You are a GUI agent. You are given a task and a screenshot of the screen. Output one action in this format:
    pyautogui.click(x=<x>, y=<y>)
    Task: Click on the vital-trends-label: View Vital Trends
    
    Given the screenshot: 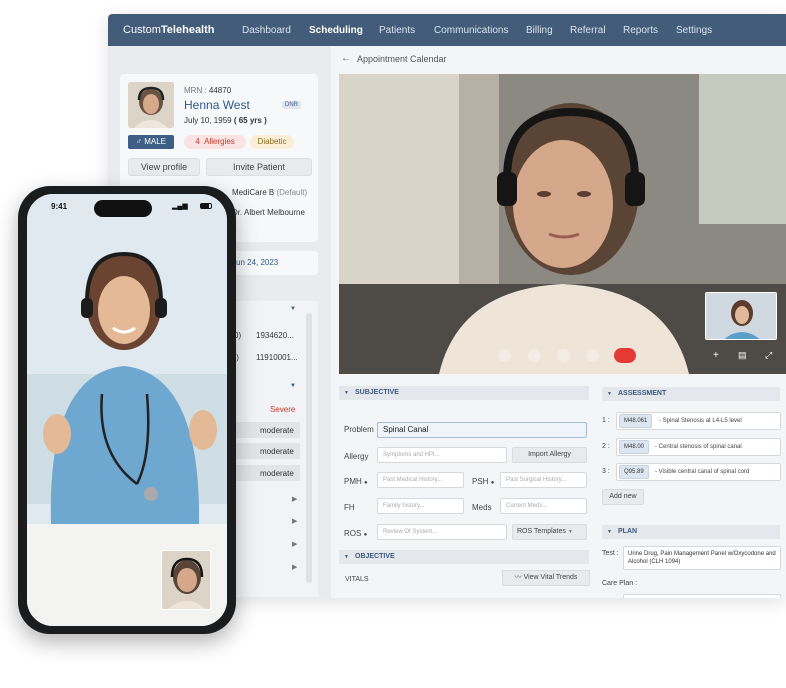 What is the action you would take?
    pyautogui.click(x=550, y=577)
    